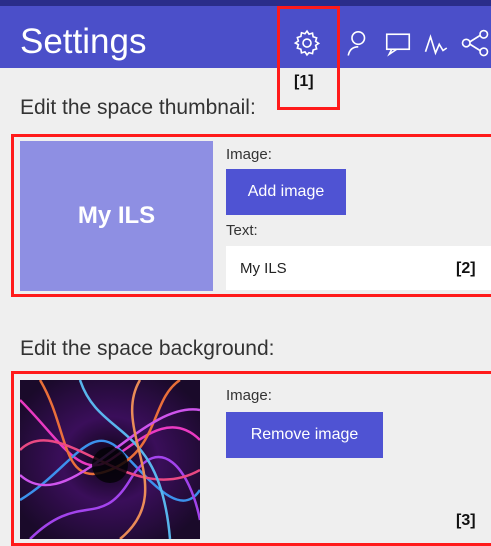 Image resolution: width=491 pixels, height=546 pixels. Describe the element at coordinates (242, 230) in the screenshot. I see `thumbnail-text-label: Text:` at that location.